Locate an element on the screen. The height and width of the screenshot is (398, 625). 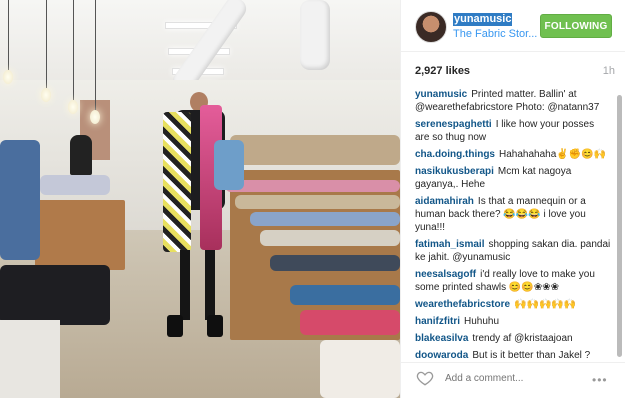
comment-username: aidamahirah is located at coordinates (444, 201).